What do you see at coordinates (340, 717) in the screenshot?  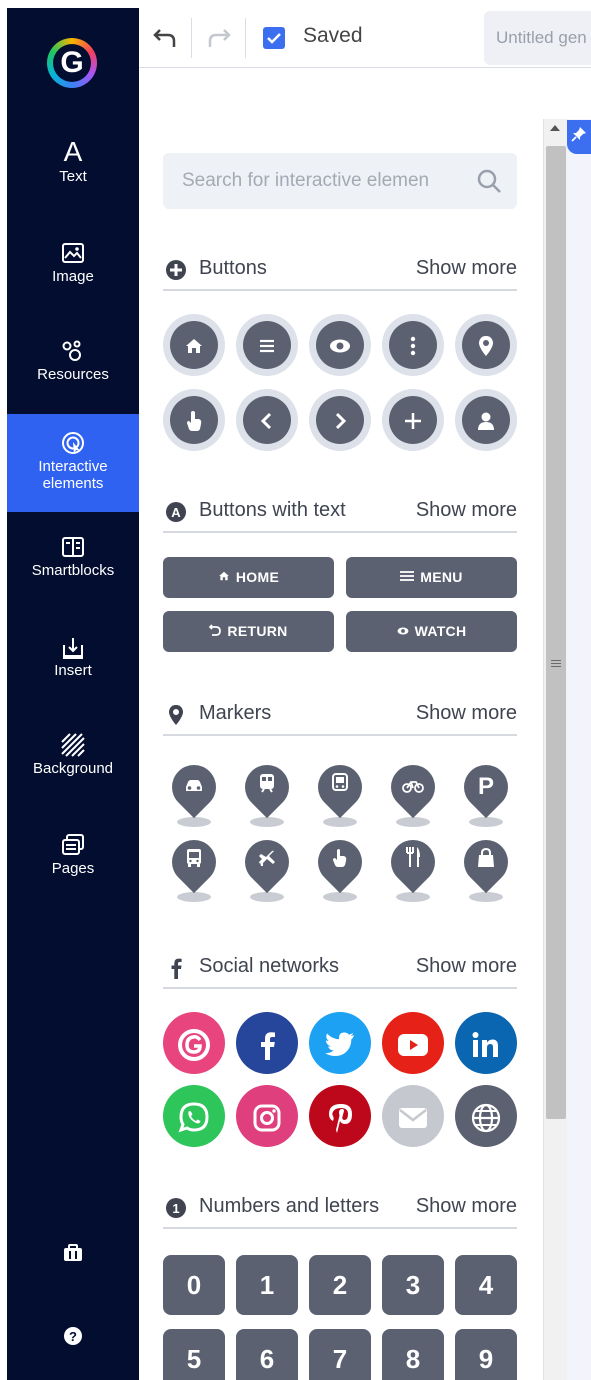 I see `section-markers-header: Markers Show more` at bounding box center [340, 717].